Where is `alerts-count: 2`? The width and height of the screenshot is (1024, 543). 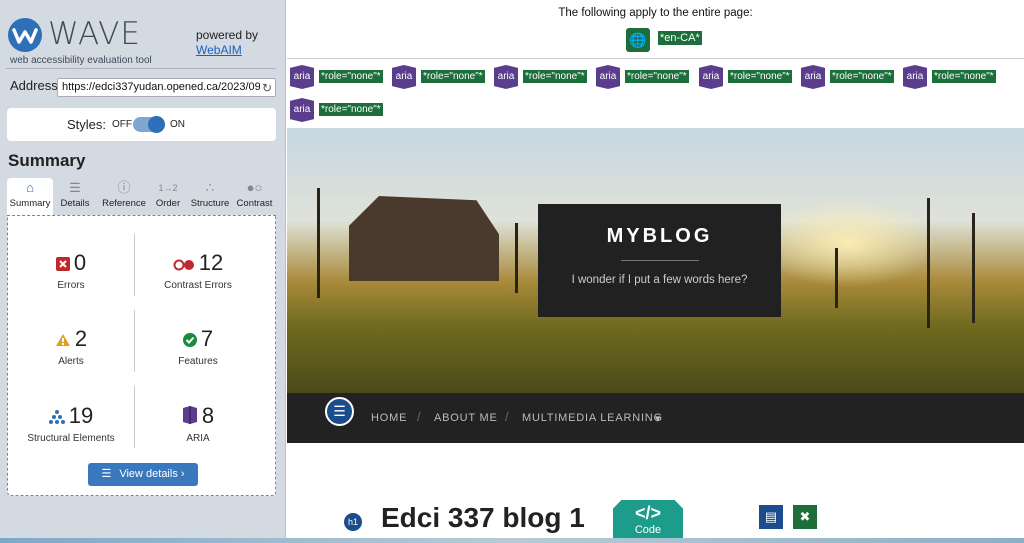
alerts-count: 2 is located at coordinates (81, 338).